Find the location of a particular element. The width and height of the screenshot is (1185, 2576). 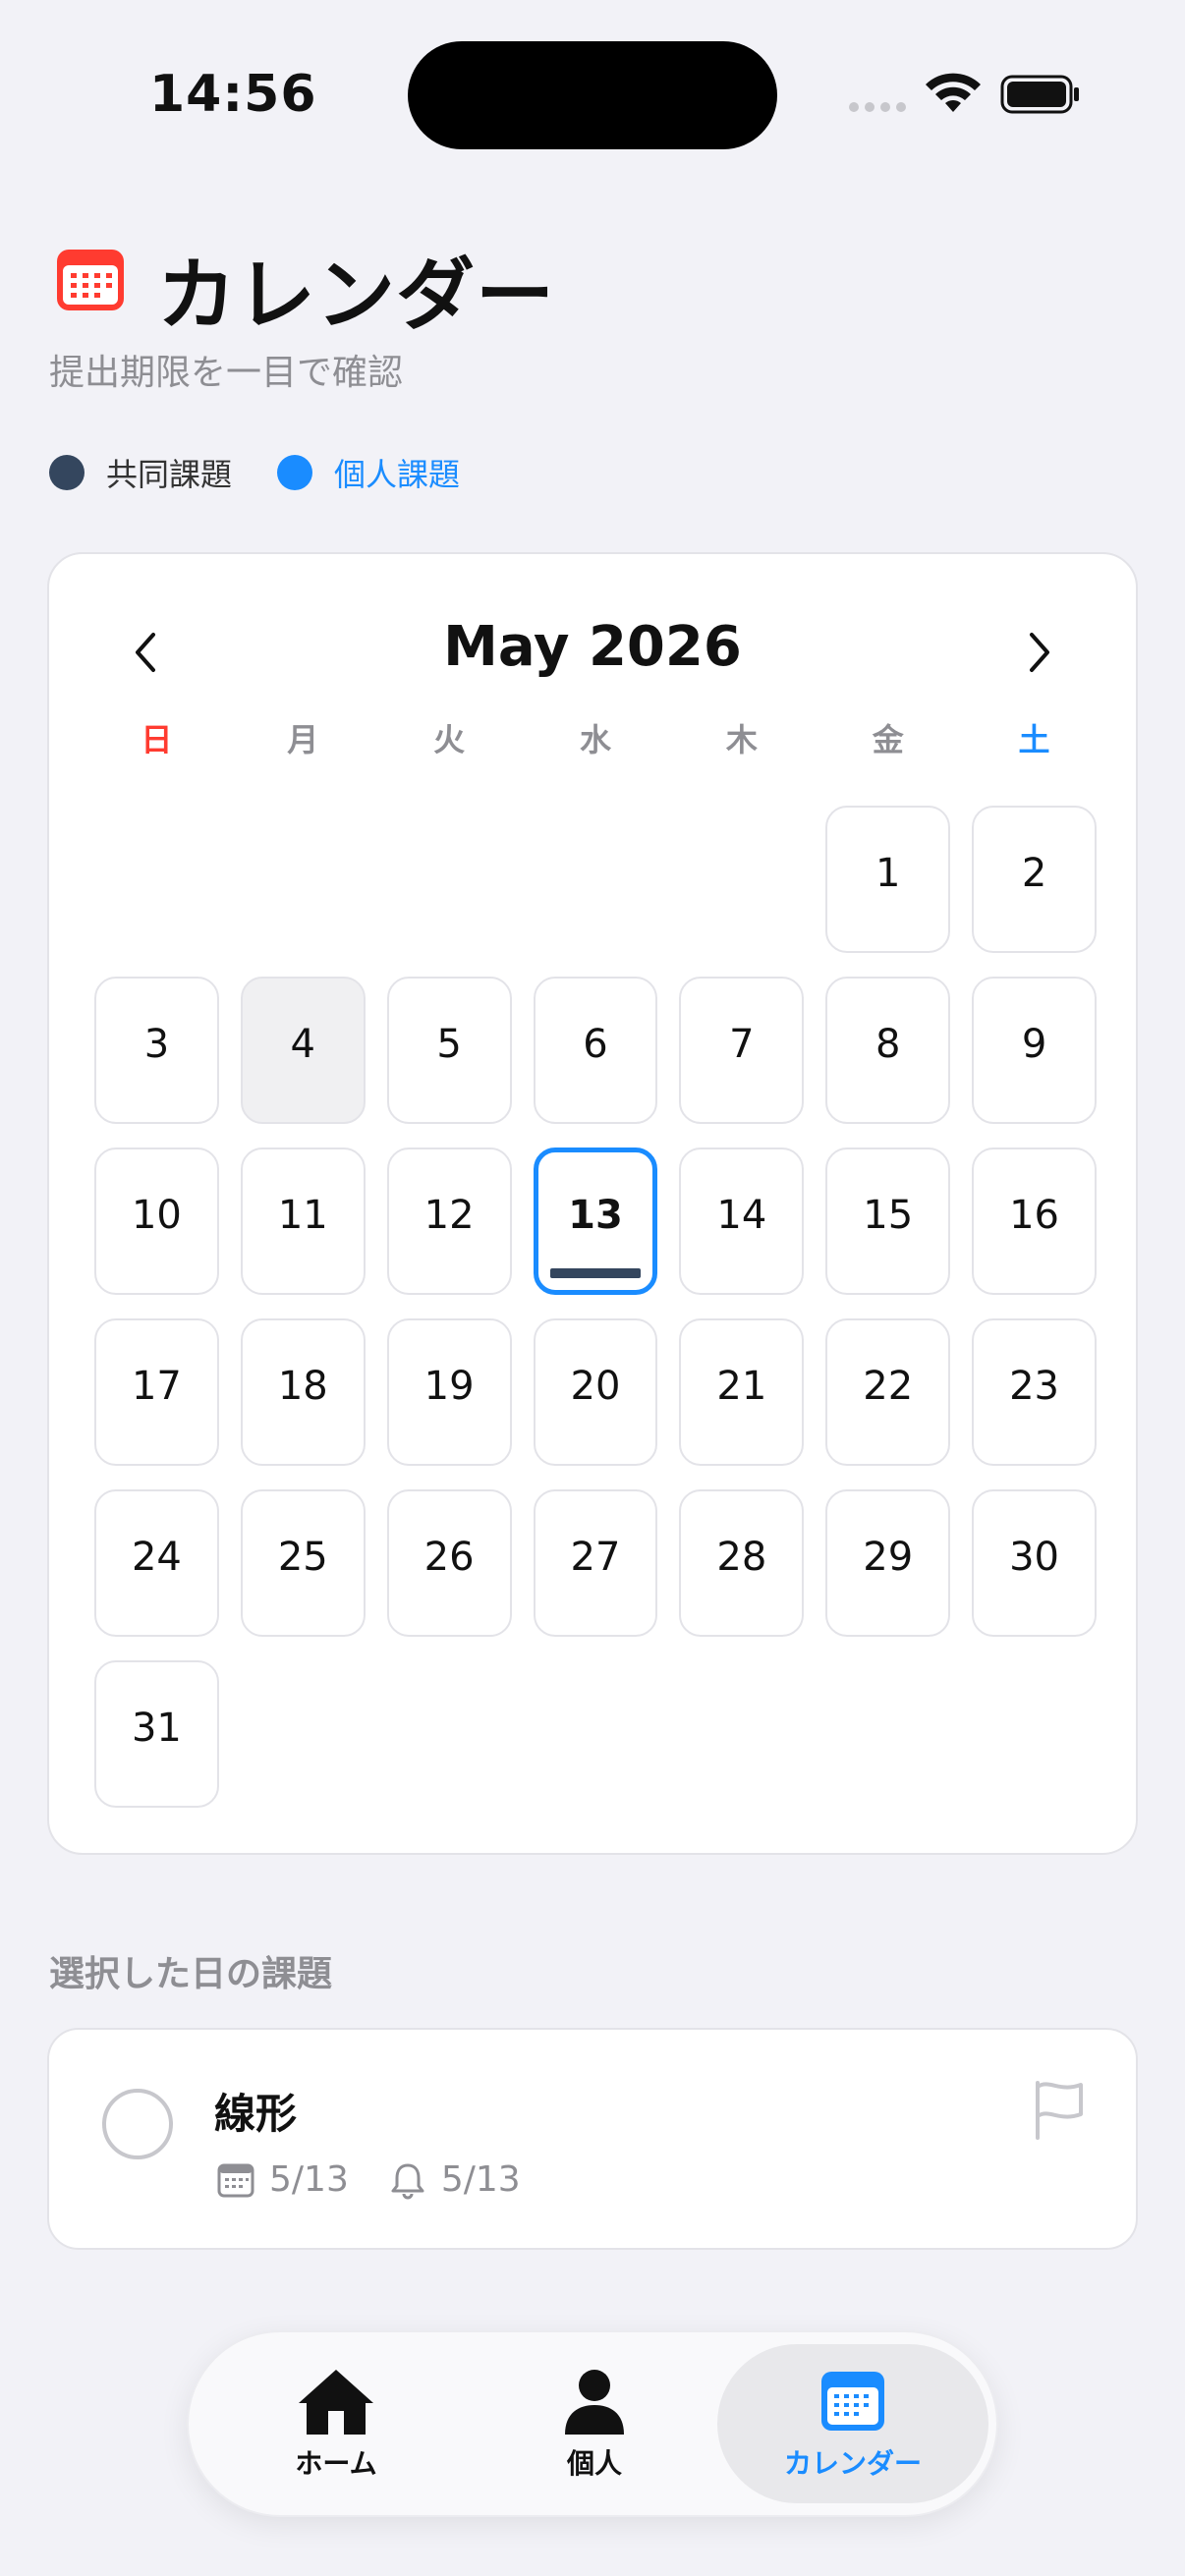

day-cell: 8 is located at coordinates (888, 1050).